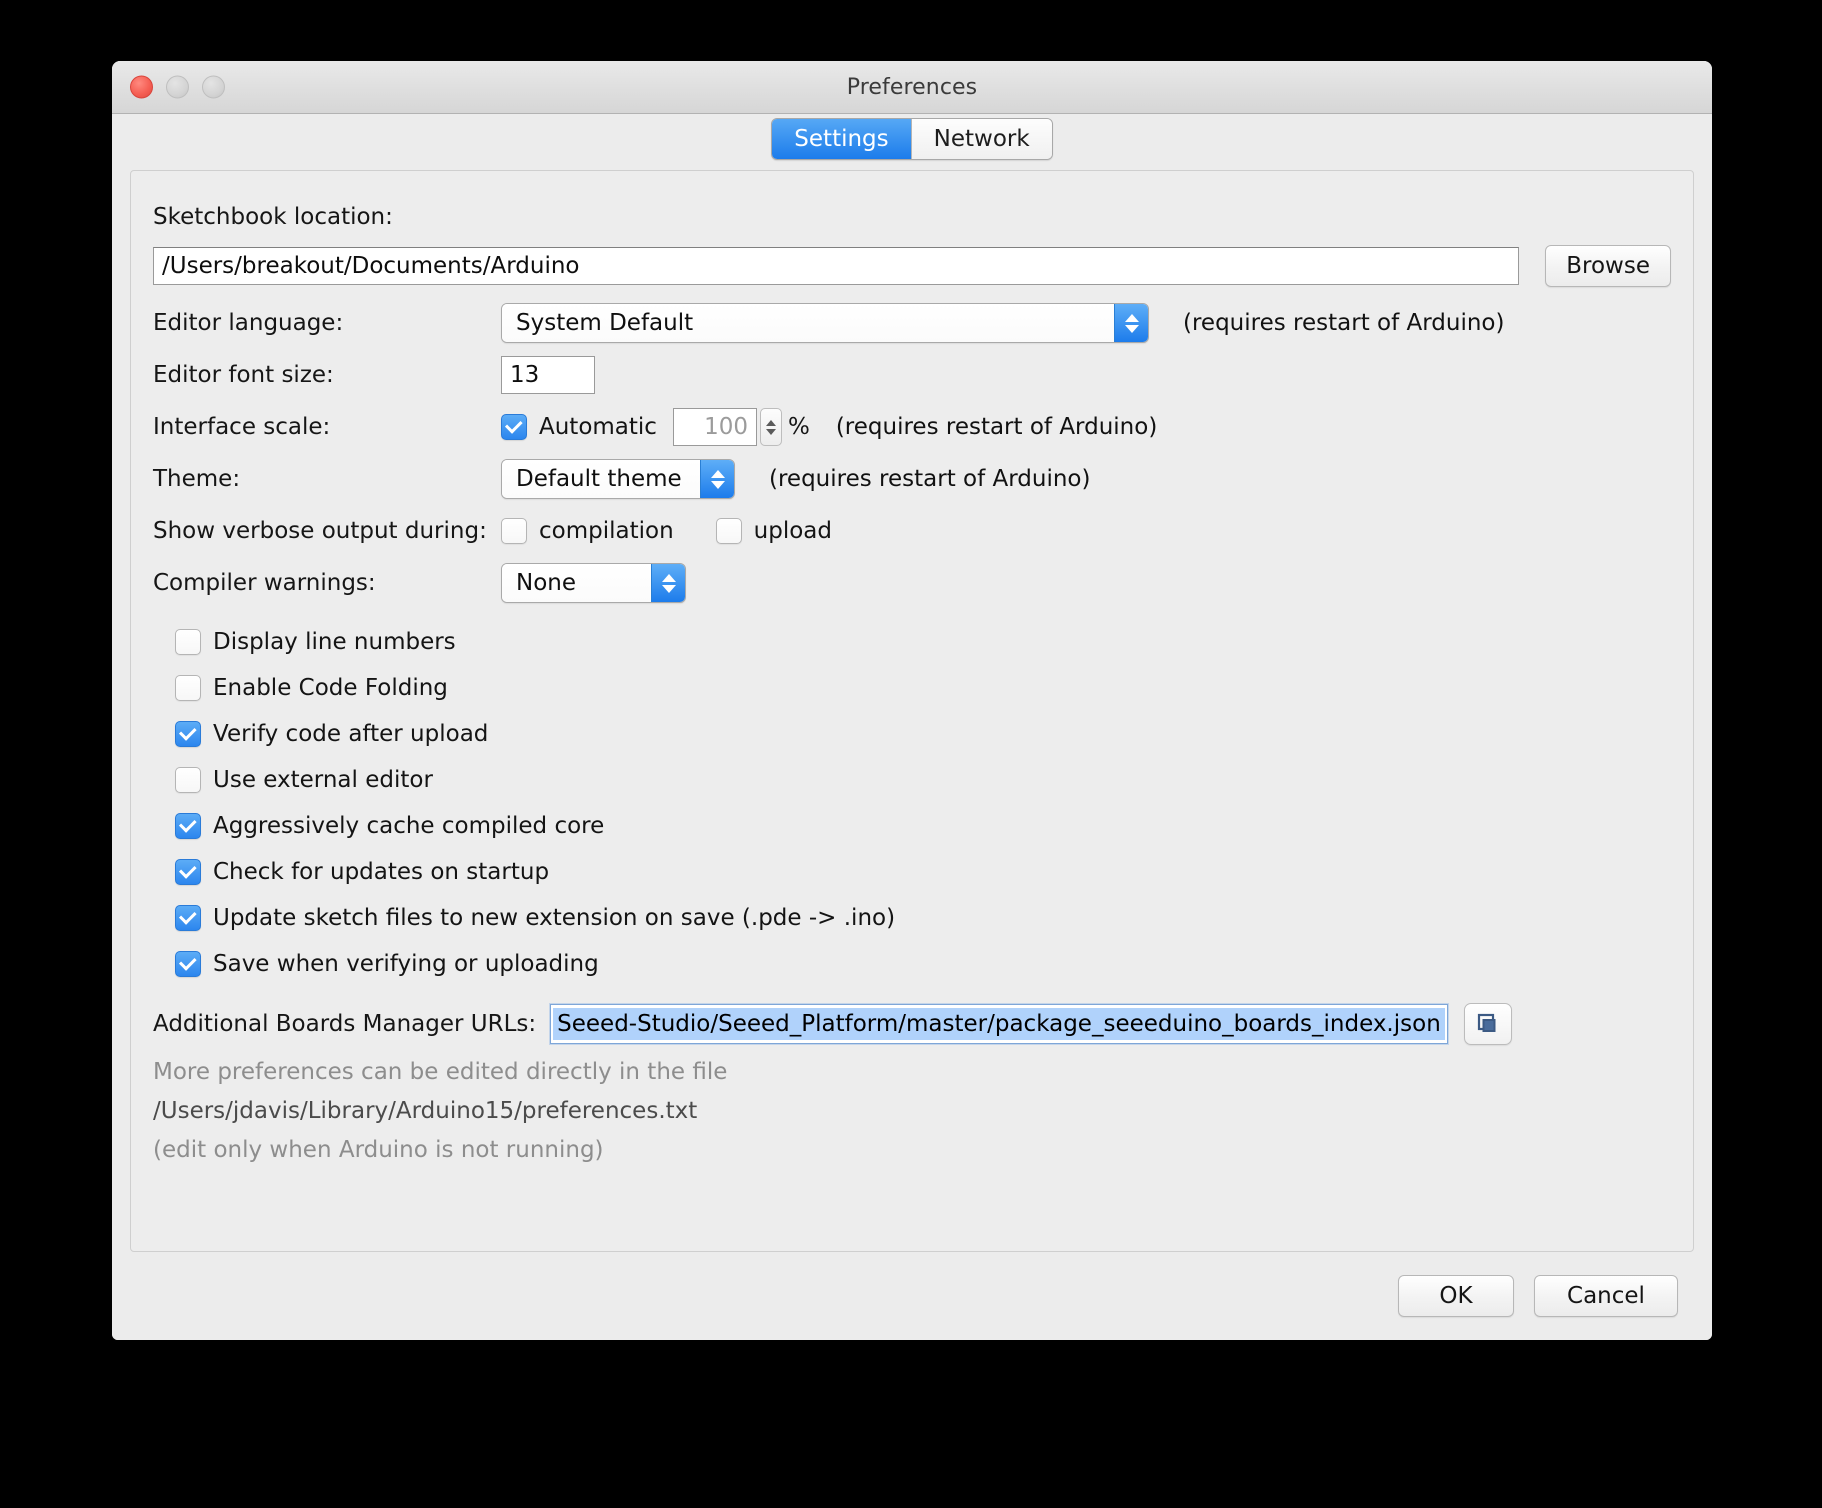  I want to click on verbose-output-label: Show verbose output during:, so click(320, 531).